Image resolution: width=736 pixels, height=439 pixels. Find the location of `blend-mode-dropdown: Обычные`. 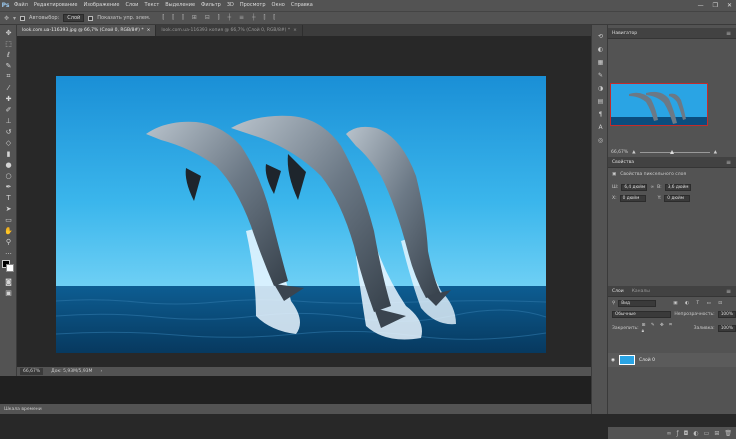

blend-mode-dropdown: Обычные is located at coordinates (642, 314).